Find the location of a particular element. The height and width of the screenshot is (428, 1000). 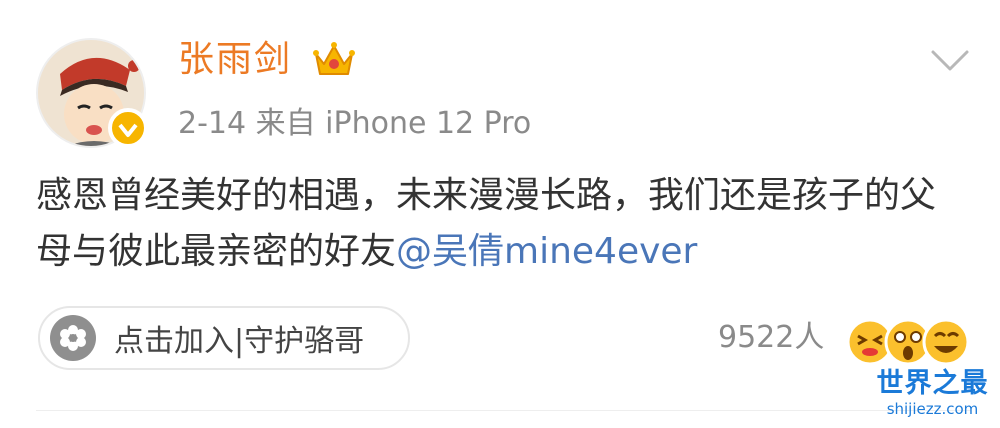

watermark: 世界之最 shijiezz.com is located at coordinates (932, 393).